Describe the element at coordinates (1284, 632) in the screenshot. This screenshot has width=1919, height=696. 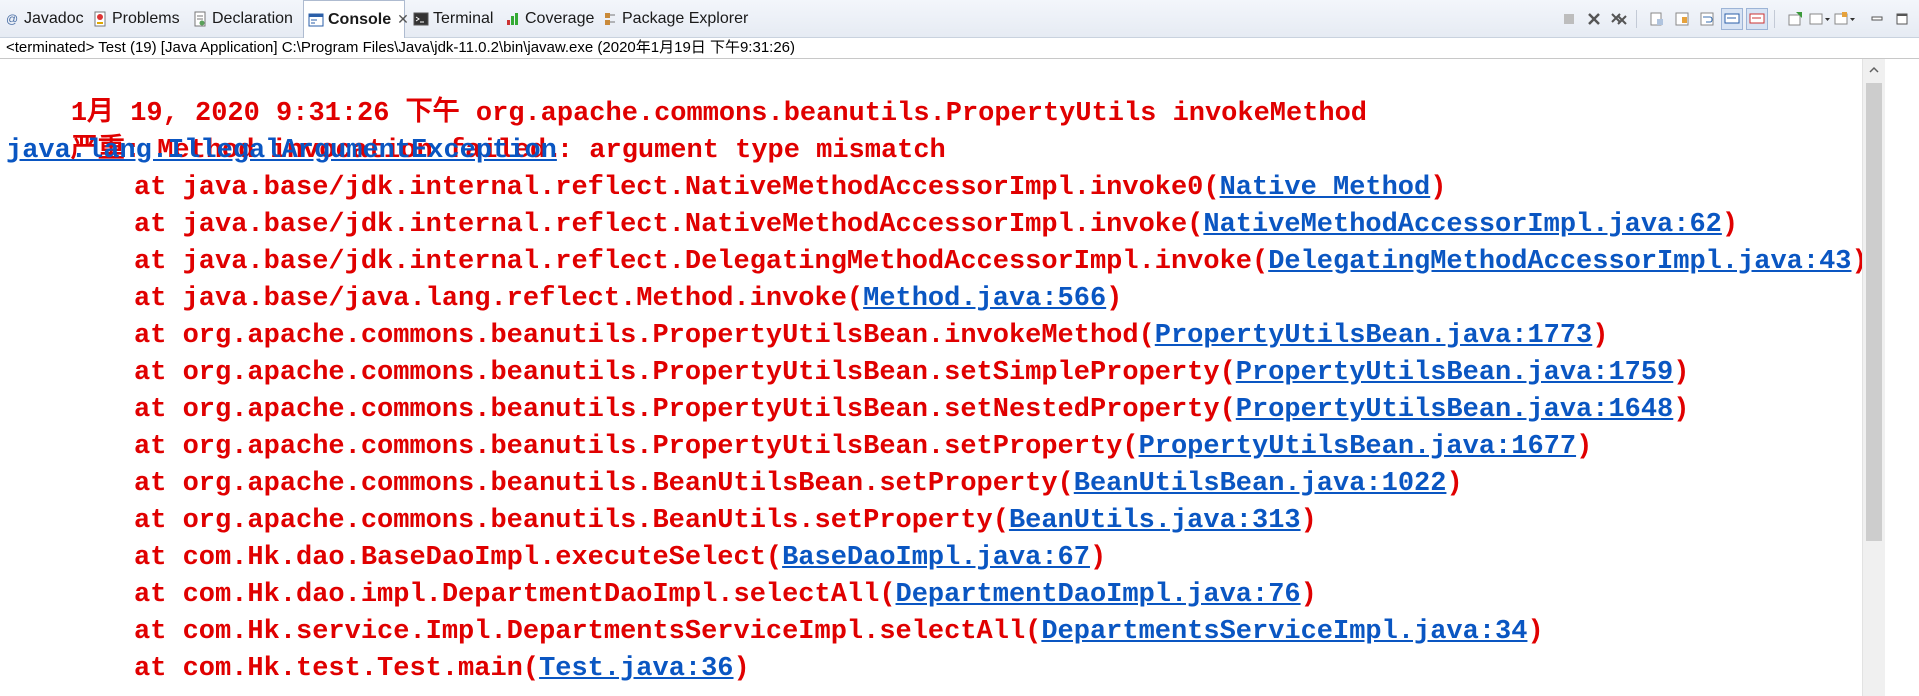
I see `source-link: DepartmentsServiceImpl.java:34` at that location.